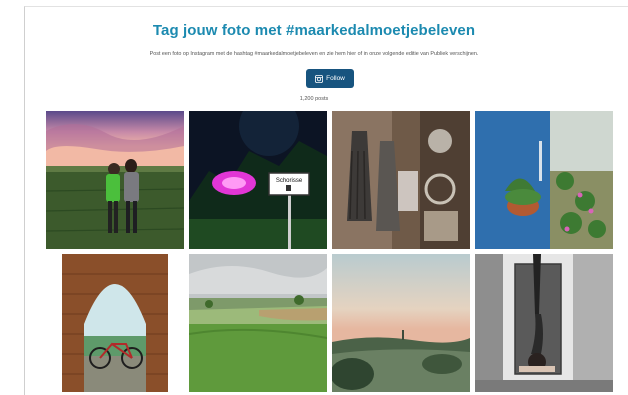  I want to click on post-count: 1,200 posts, so click(314, 99).